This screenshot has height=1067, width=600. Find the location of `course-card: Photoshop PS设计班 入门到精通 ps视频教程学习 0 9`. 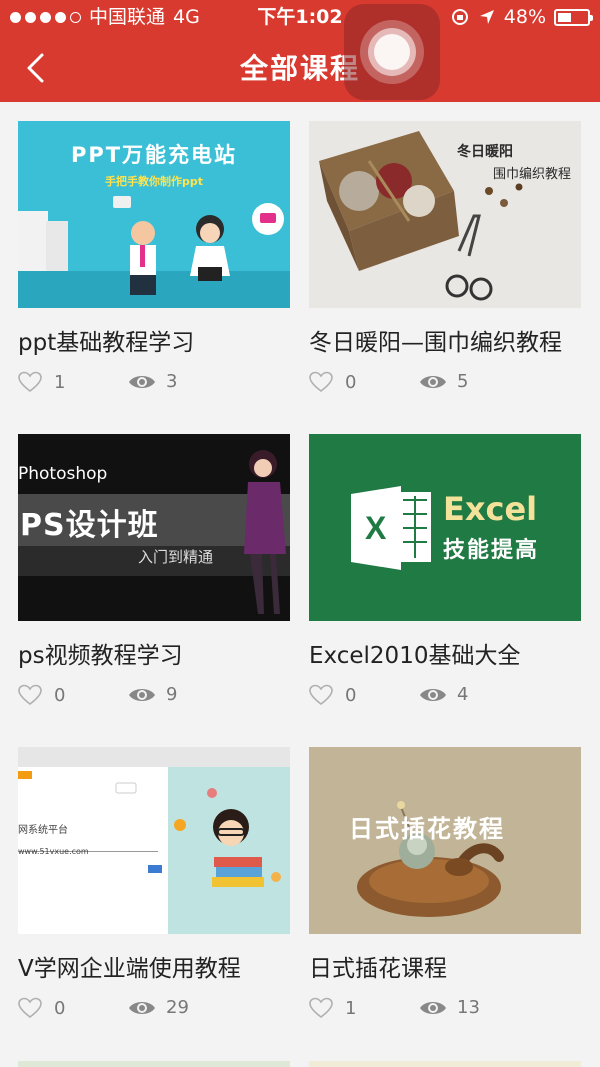

course-card: Photoshop PS设计班 入门到精通 ps视频教程学习 0 9 is located at coordinates (154, 571).